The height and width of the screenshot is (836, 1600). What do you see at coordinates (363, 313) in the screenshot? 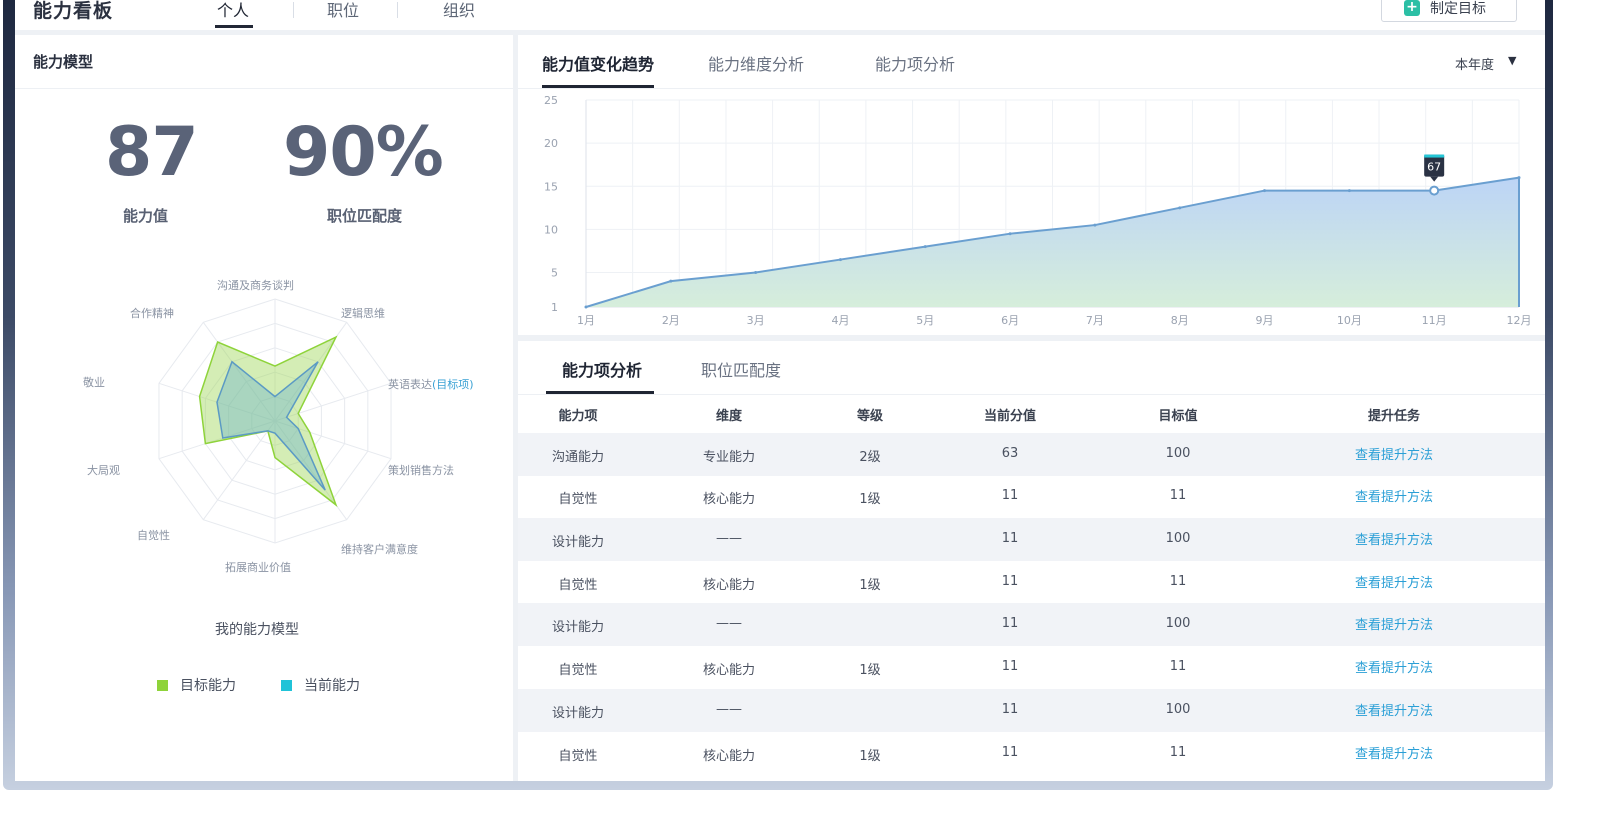
I see `radar-label: 逻辑思维` at bounding box center [363, 313].